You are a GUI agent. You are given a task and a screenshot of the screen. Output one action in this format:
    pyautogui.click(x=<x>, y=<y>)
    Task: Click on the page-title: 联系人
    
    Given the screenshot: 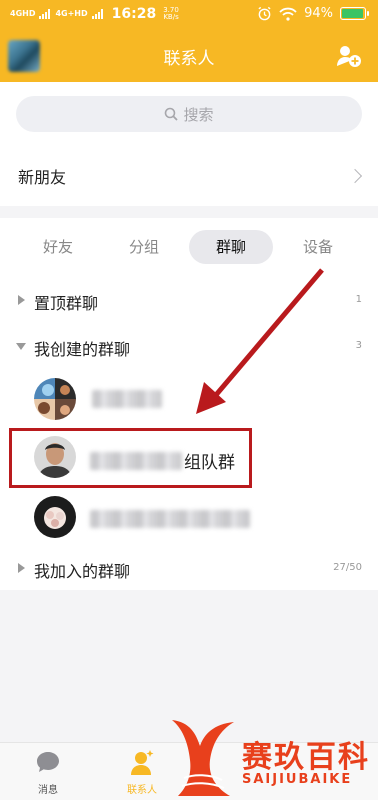 What is the action you would take?
    pyautogui.click(x=189, y=59)
    